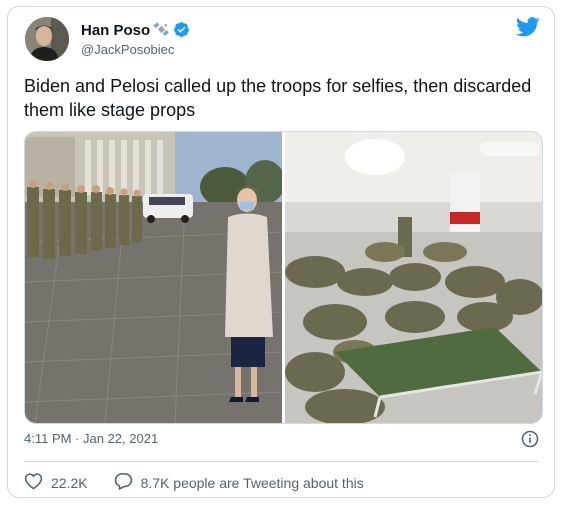 The image size is (563, 508). I want to click on like-count: 22.2K, so click(69, 482).